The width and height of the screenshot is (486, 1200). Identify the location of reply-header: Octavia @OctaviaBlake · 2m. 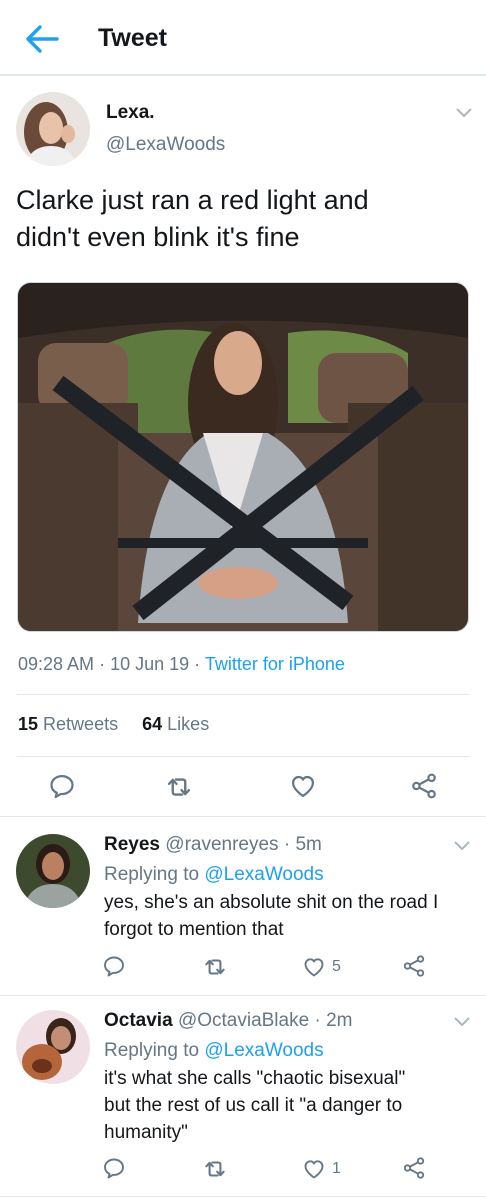
(228, 1021).